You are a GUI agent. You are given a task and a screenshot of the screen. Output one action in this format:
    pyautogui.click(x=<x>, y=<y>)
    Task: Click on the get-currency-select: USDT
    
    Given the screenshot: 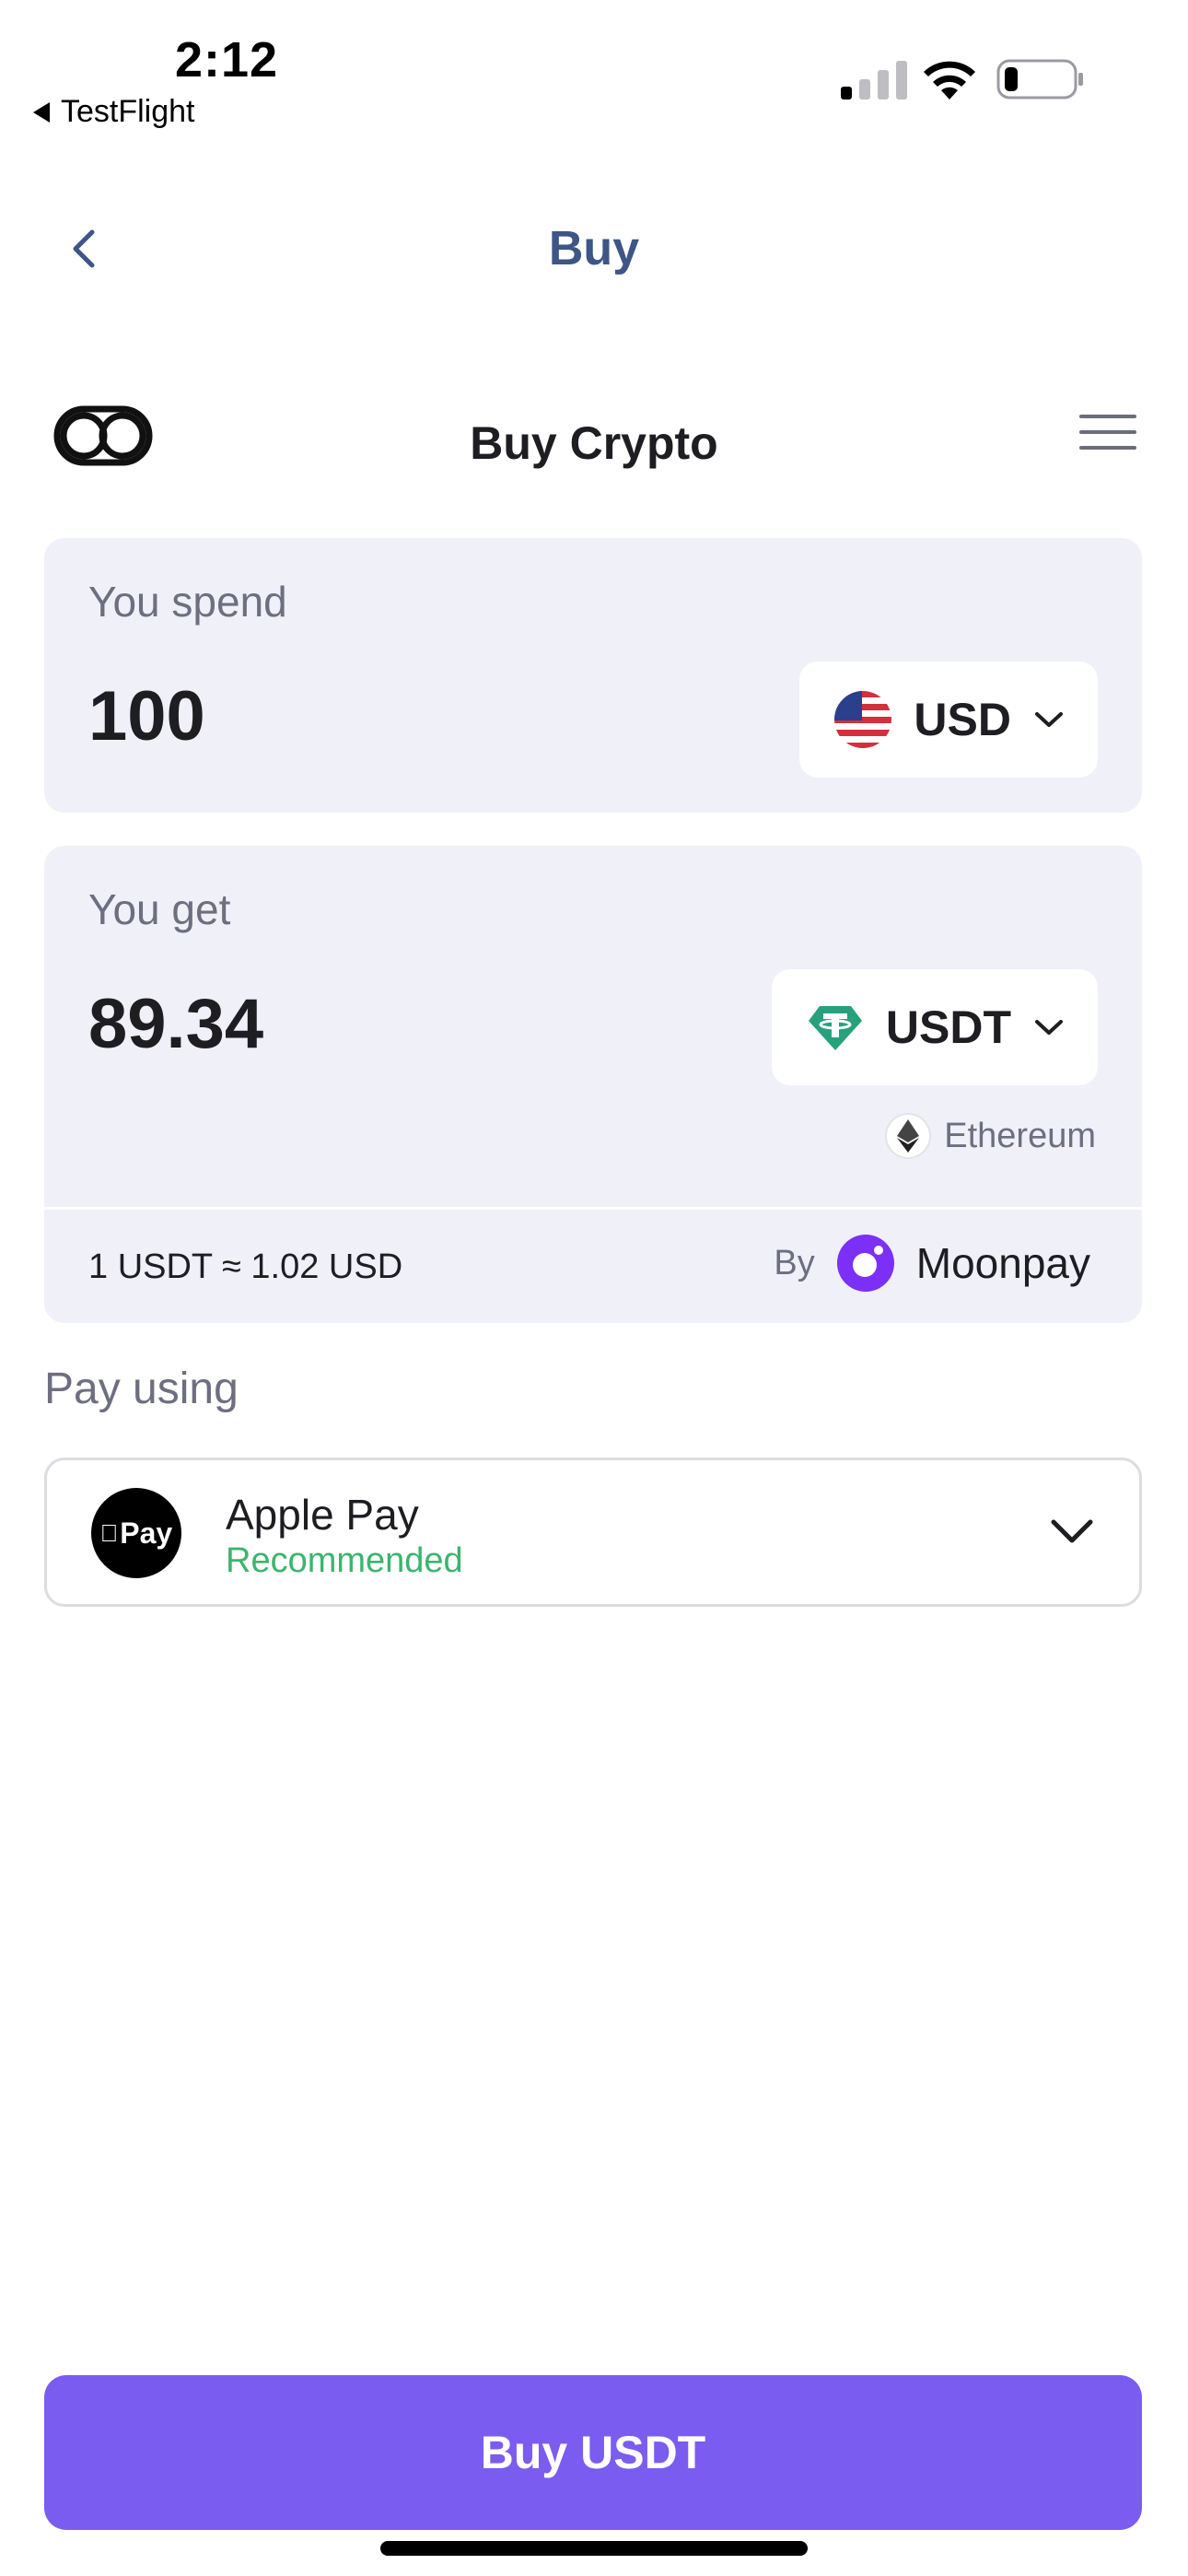 What is the action you would take?
    pyautogui.click(x=934, y=1027)
    